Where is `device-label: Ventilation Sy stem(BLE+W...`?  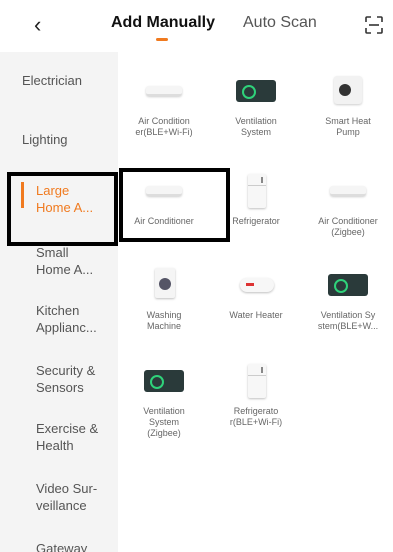 device-label: Ventilation Sy stem(BLE+W... is located at coordinates (348, 320).